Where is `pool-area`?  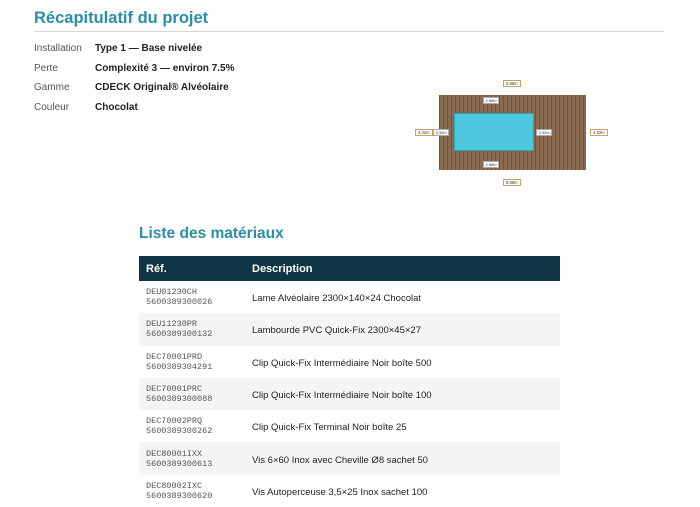 pool-area is located at coordinates (494, 132).